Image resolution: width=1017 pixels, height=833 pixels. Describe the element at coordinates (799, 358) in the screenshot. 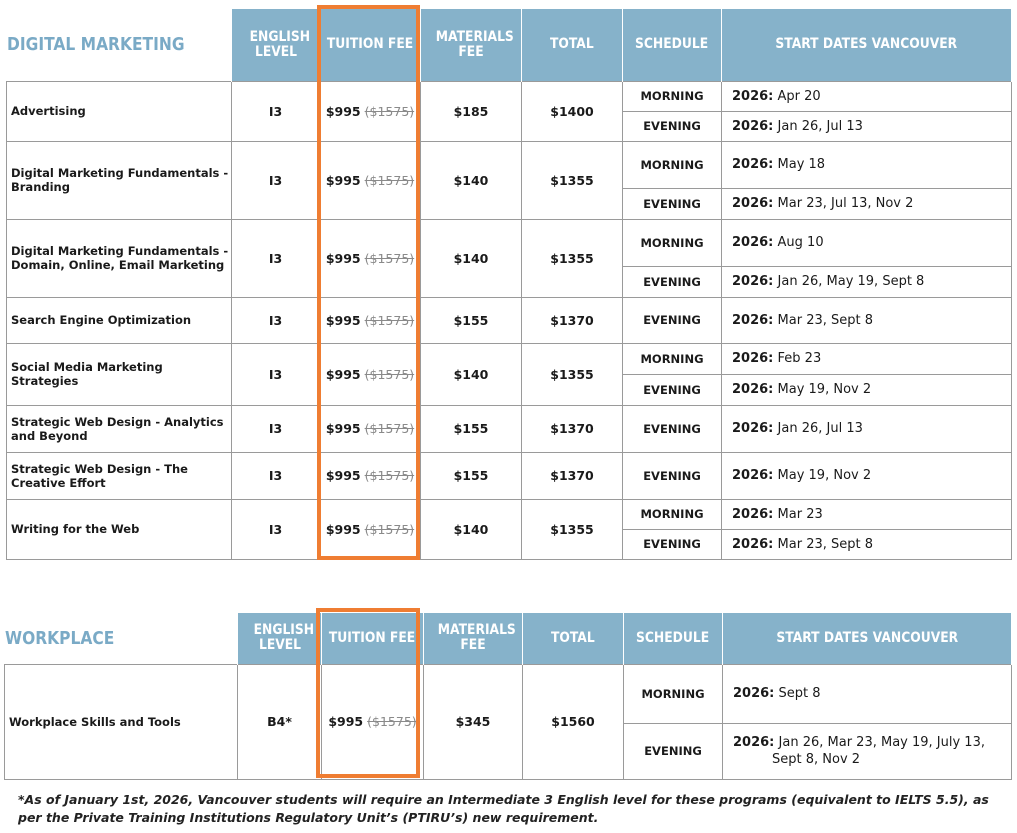

I see `start-date-list: Feb 23` at that location.